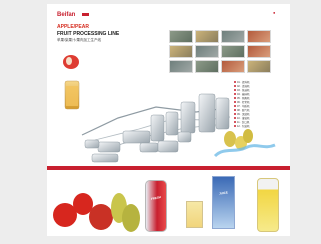 The height and width of the screenshot is (244, 321). I want to click on preheater-icon, so click(172, 123).